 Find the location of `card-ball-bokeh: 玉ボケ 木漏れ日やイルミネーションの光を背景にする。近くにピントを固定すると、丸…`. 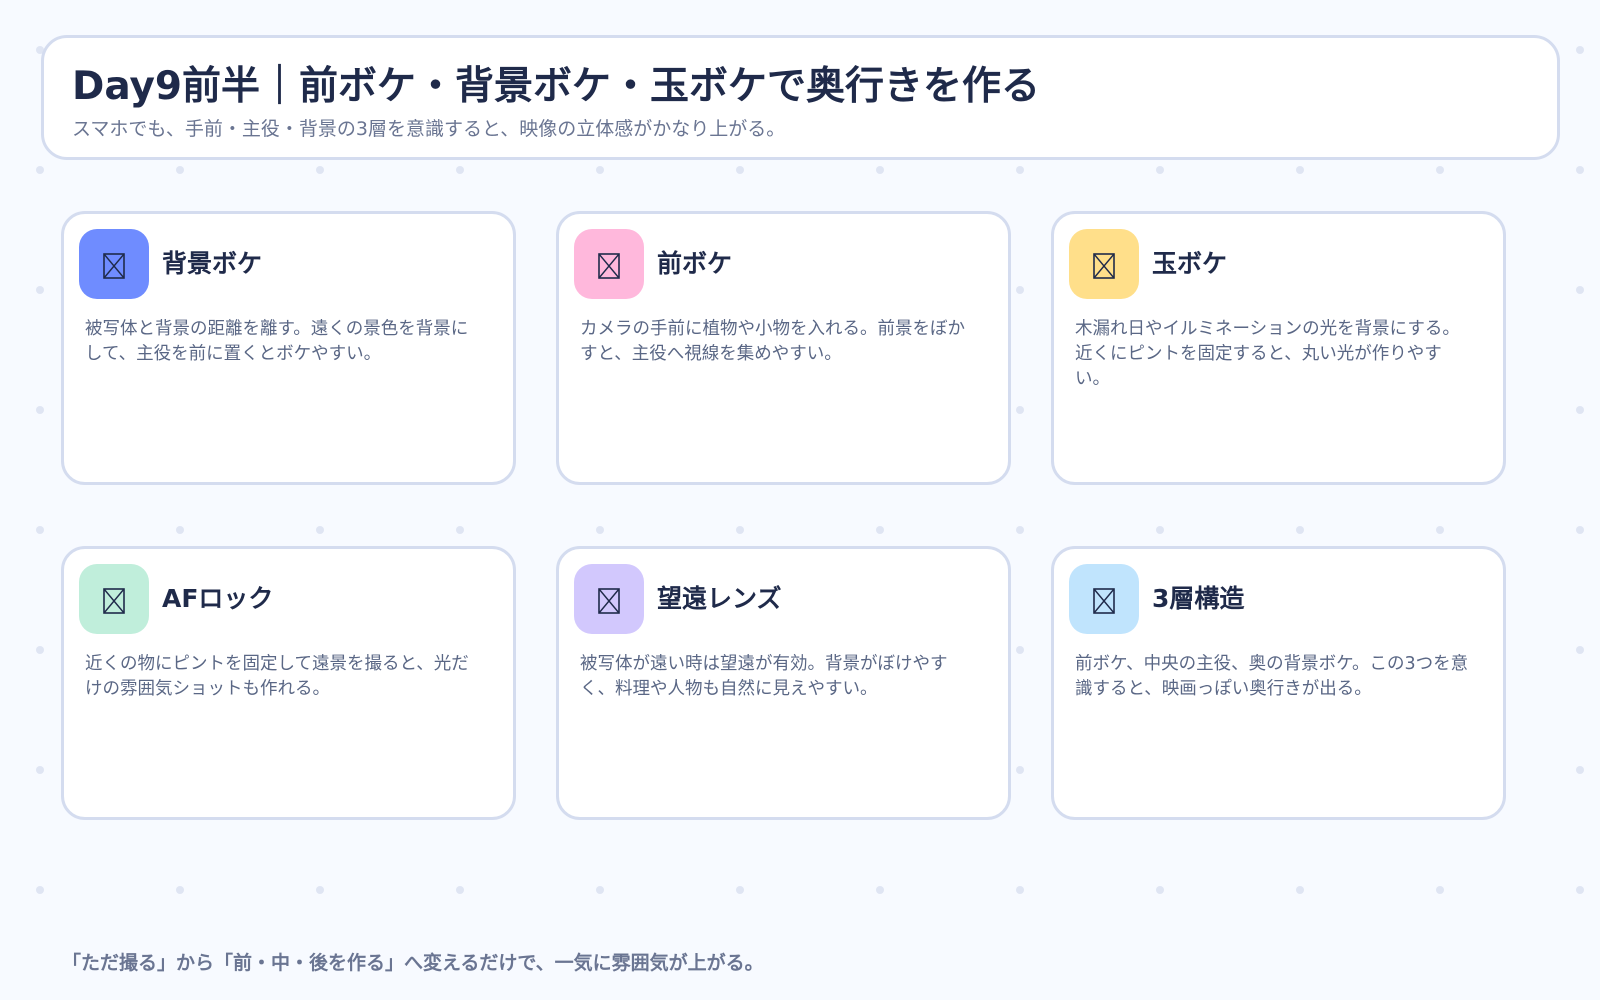

card-ball-bokeh: 玉ボケ 木漏れ日やイルミネーションの光を背景にする。近くにピントを固定すると、丸… is located at coordinates (1278, 348).